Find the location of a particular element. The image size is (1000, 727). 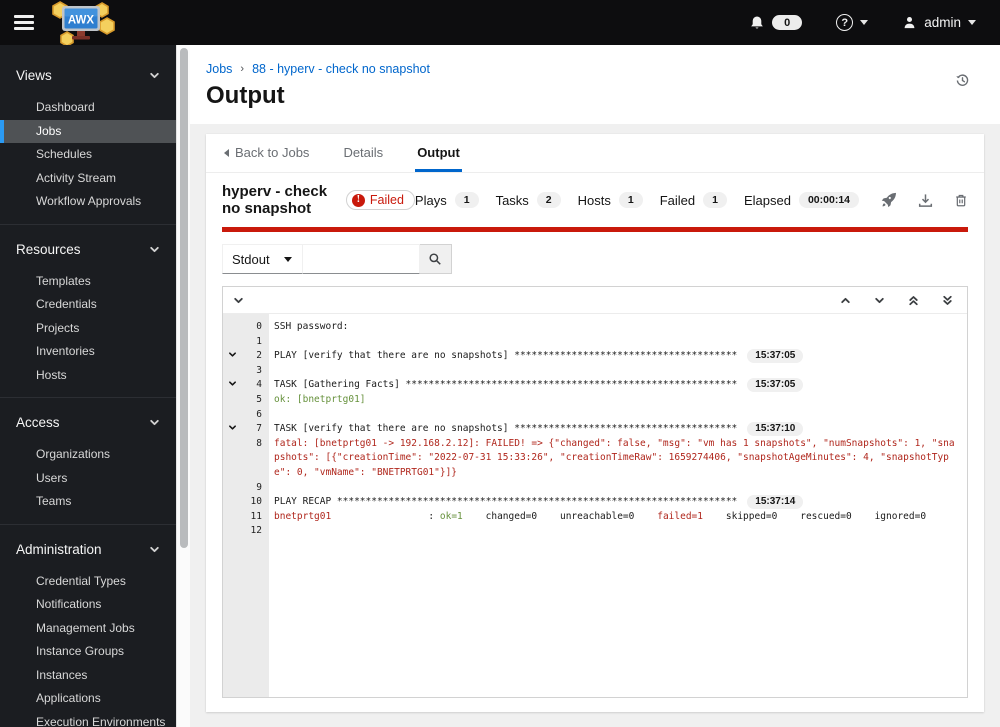

console-gutter: 10 is located at coordinates (246, 502).